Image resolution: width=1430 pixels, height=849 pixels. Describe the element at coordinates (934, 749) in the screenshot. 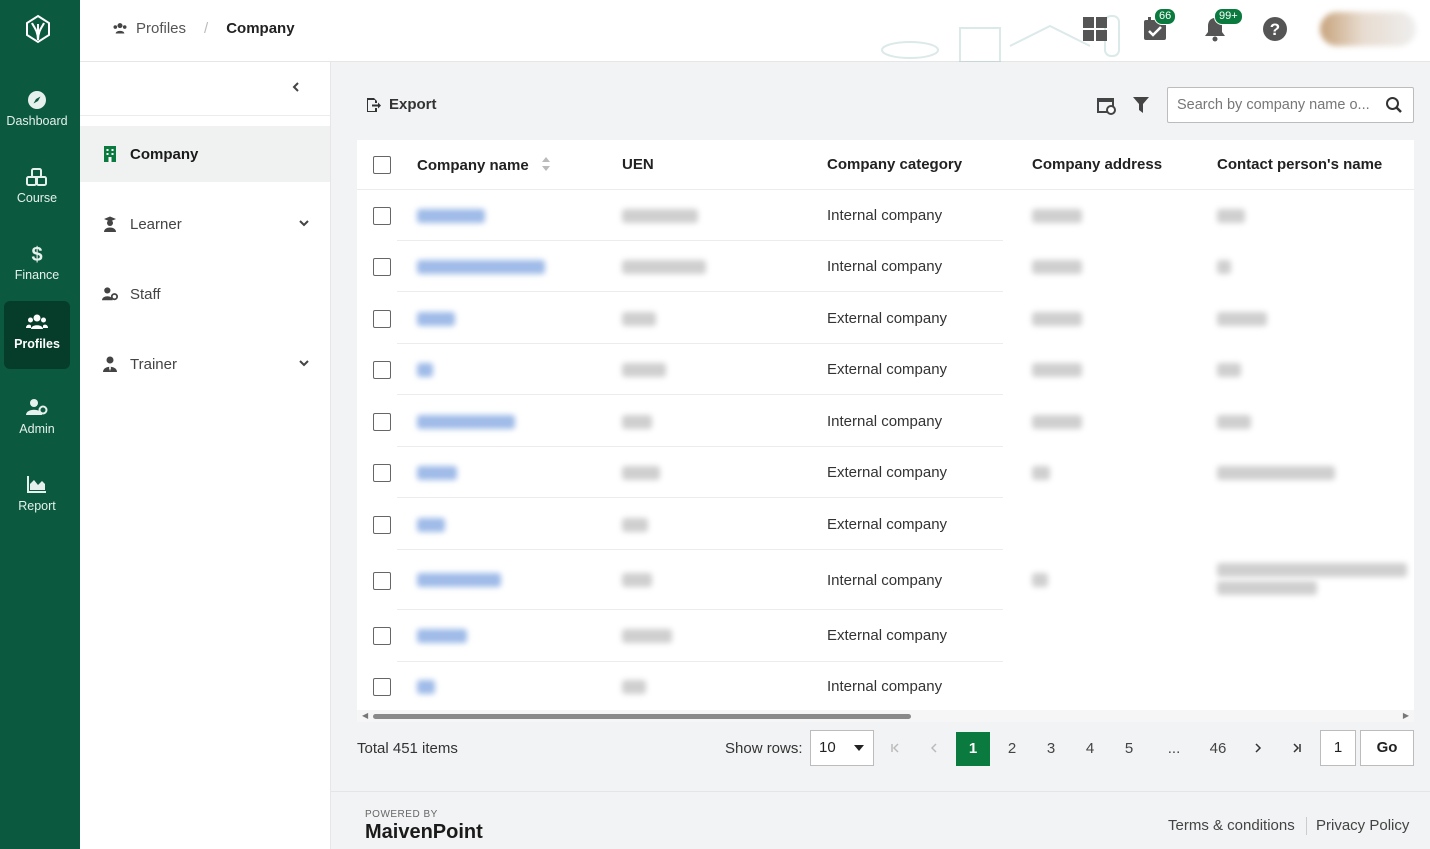

I see `prev-page-icon` at that location.